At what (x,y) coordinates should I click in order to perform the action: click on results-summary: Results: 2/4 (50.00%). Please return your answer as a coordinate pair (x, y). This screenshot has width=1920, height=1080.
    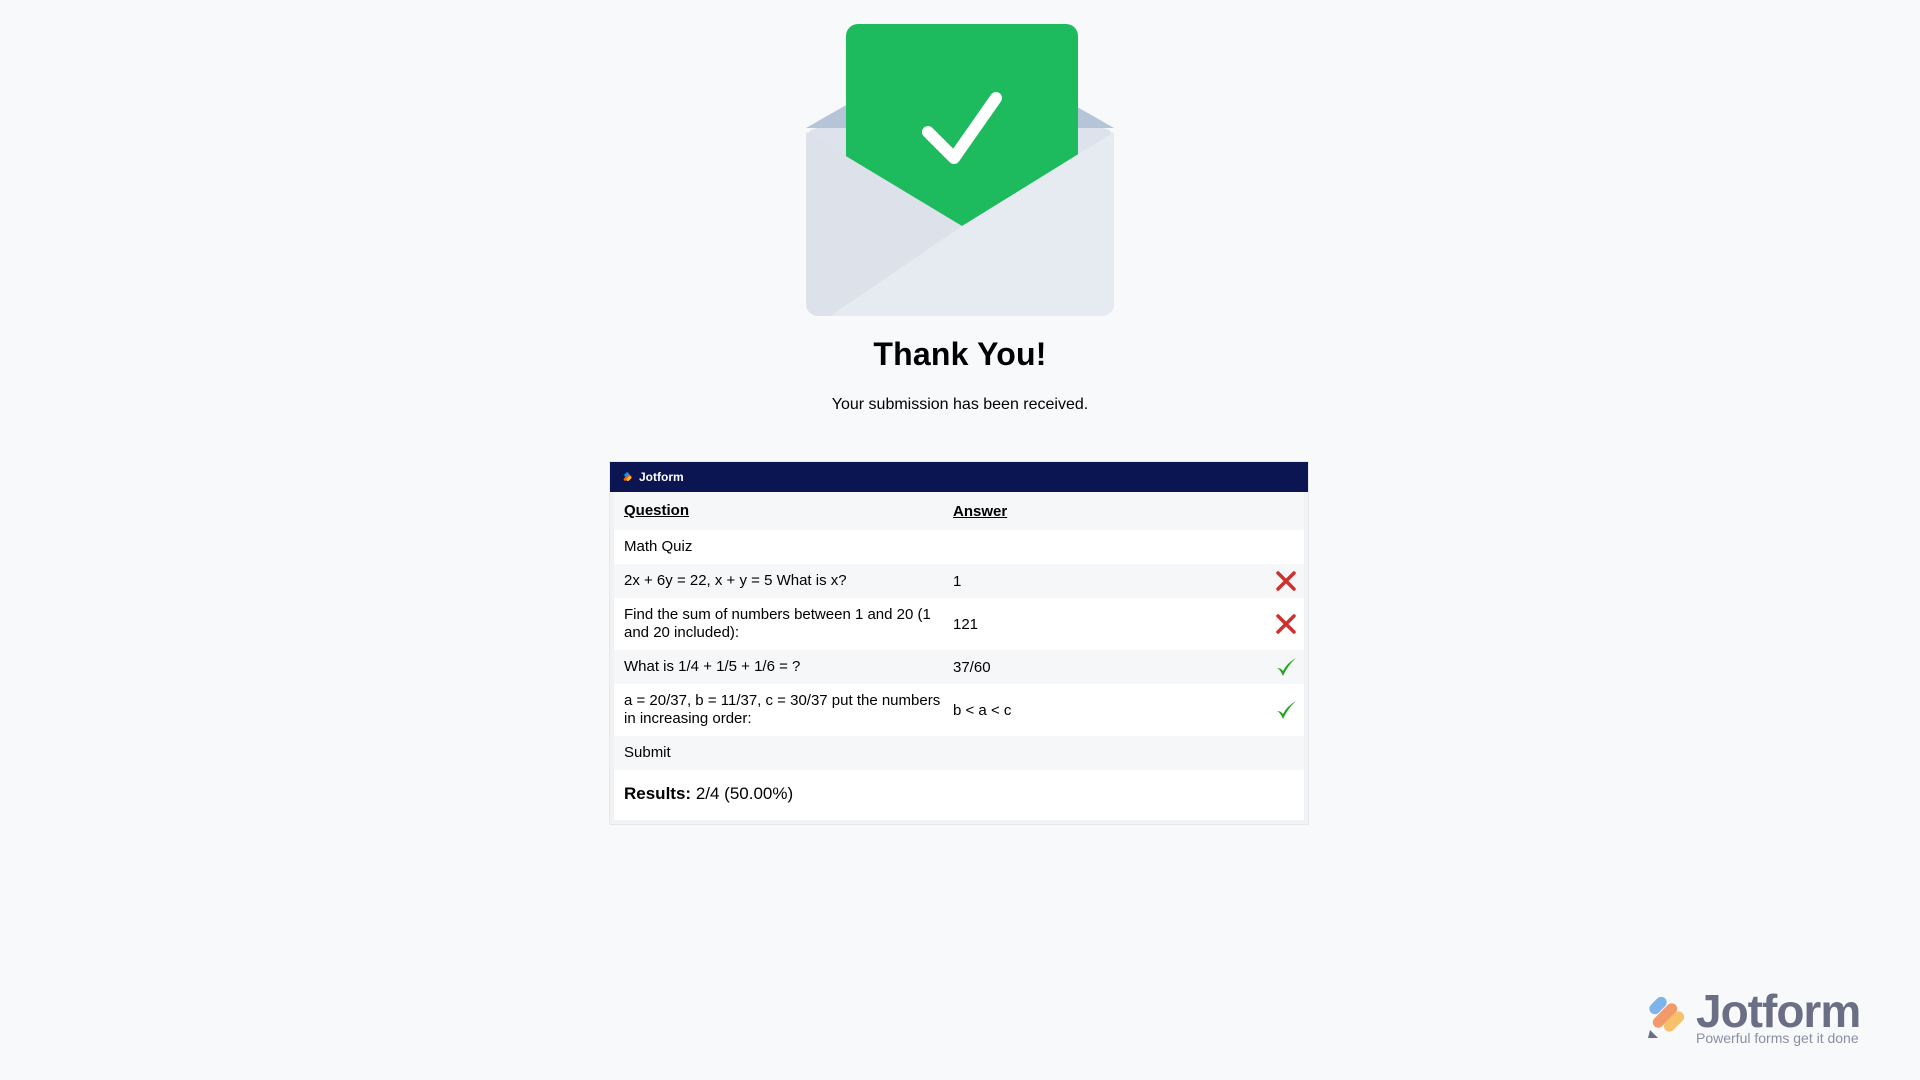
    Looking at the image, I should click on (784, 794).